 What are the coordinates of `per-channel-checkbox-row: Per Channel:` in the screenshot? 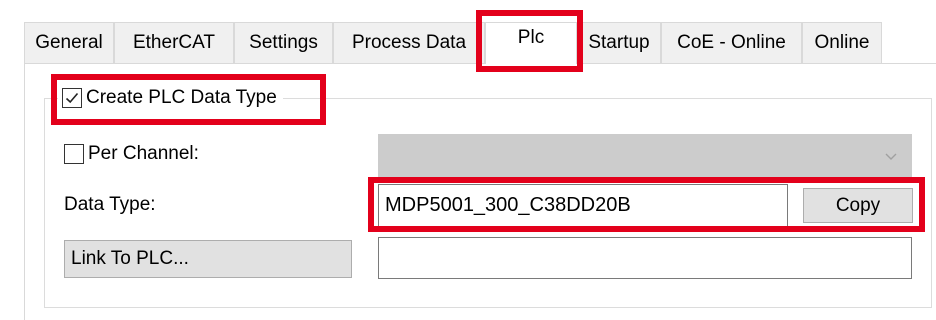 It's located at (131, 154).